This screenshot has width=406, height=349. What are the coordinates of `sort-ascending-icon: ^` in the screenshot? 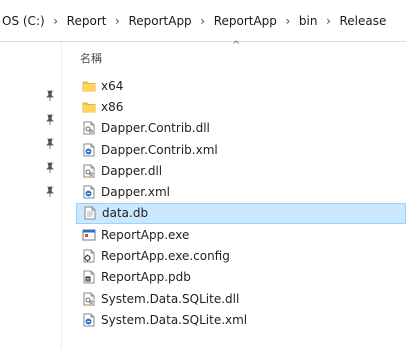 It's located at (236, 45).